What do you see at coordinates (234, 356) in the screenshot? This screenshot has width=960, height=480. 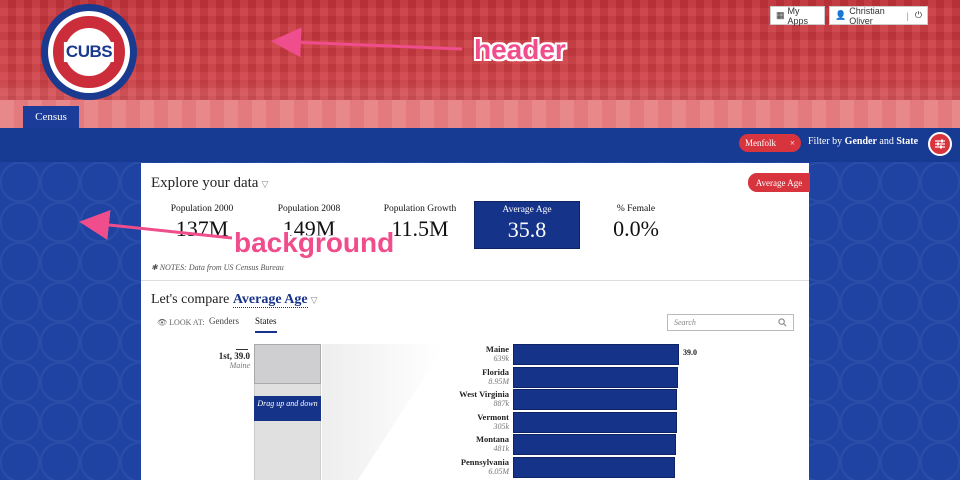 I see `rank-label: 1st, 39.0` at bounding box center [234, 356].